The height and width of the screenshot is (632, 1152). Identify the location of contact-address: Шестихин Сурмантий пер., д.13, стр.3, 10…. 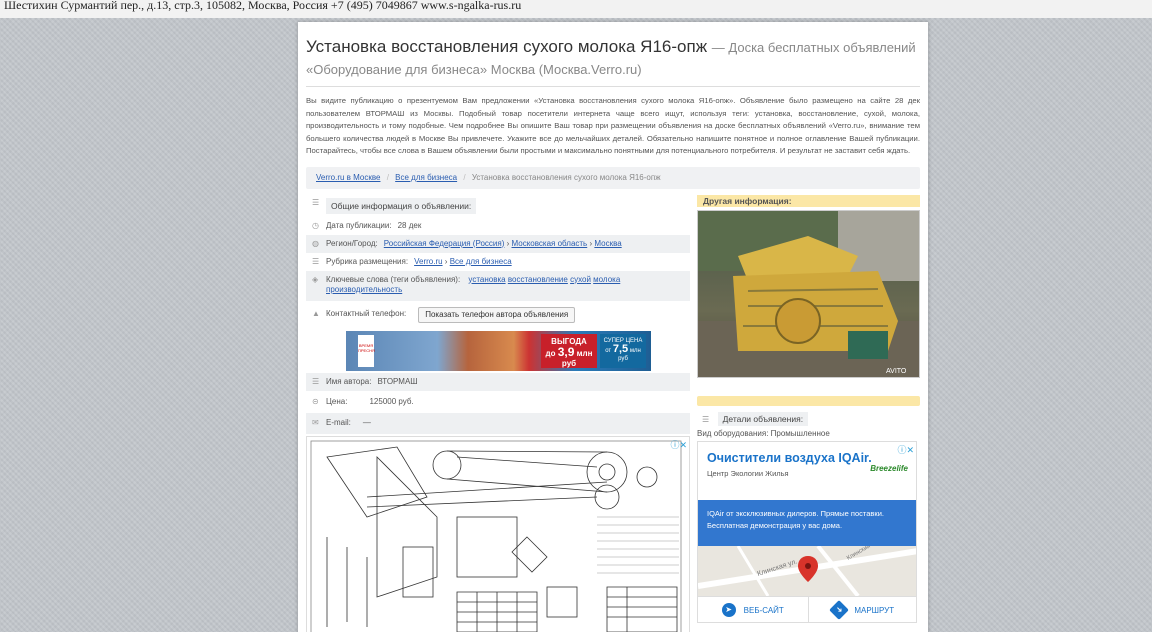
(263, 6).